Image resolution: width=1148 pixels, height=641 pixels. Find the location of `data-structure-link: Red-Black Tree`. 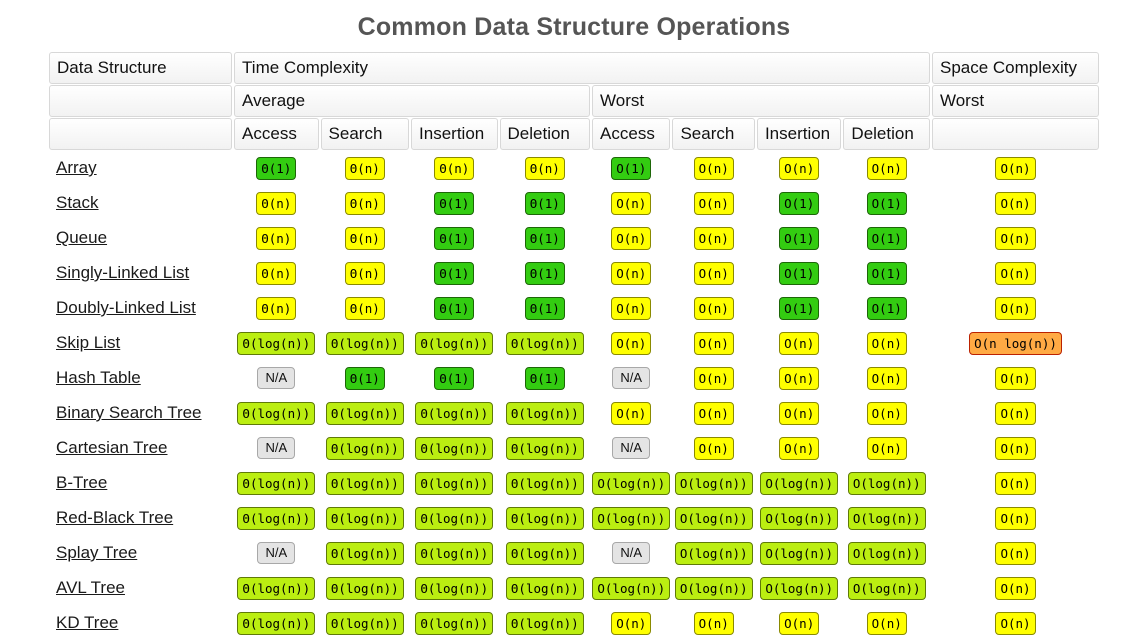

data-structure-link: Red-Black Tree is located at coordinates (114, 517).